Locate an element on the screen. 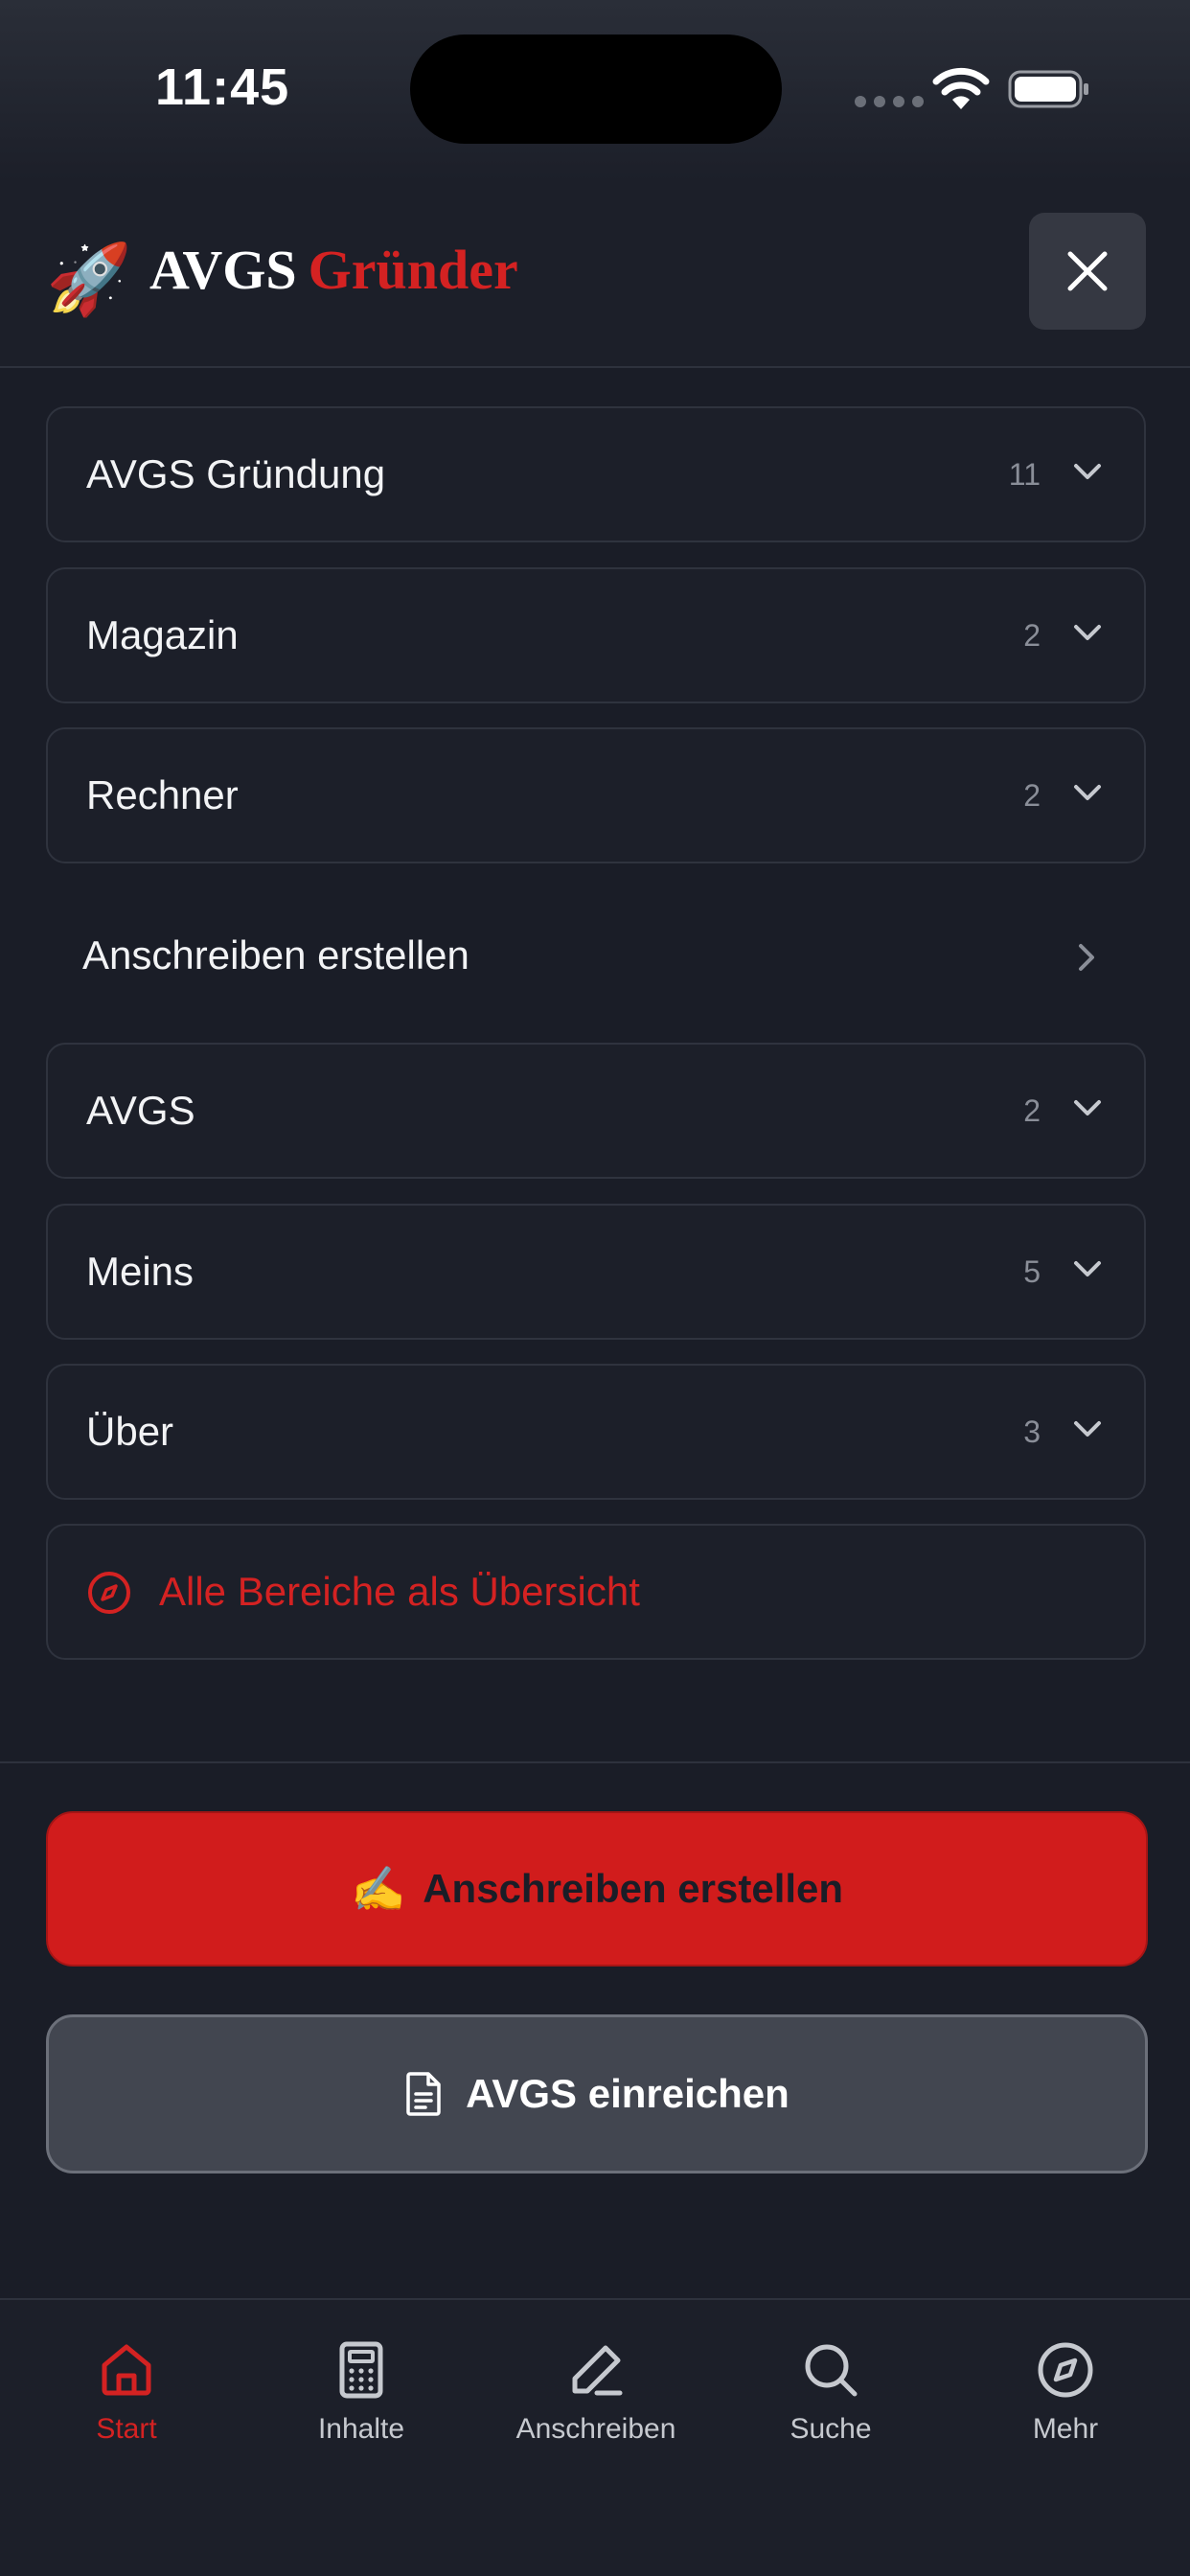  close-menu-button is located at coordinates (1088, 271).